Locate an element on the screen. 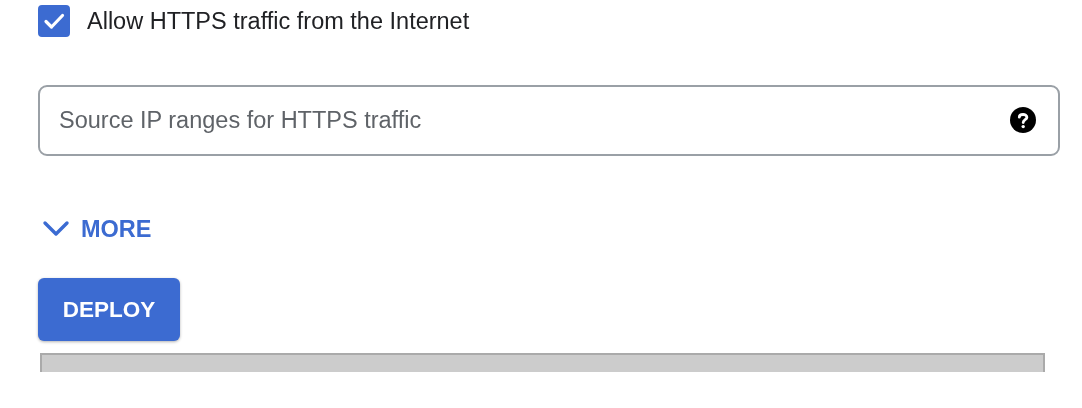 Image resolution: width=1082 pixels, height=408 pixels. more-toggle: MORE is located at coordinates (95, 229).